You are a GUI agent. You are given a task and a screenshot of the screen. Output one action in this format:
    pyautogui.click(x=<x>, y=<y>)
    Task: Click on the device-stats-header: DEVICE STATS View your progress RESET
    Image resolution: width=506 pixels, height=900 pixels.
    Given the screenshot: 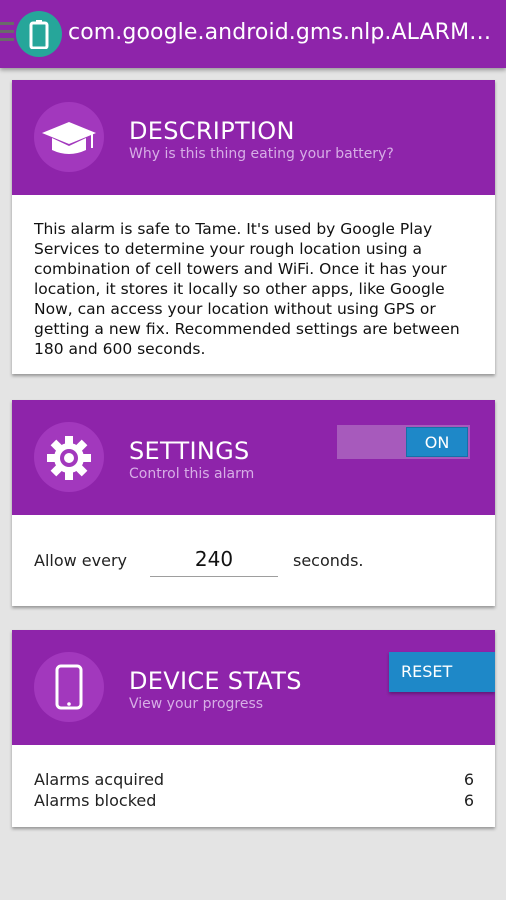 What is the action you would take?
    pyautogui.click(x=253, y=687)
    